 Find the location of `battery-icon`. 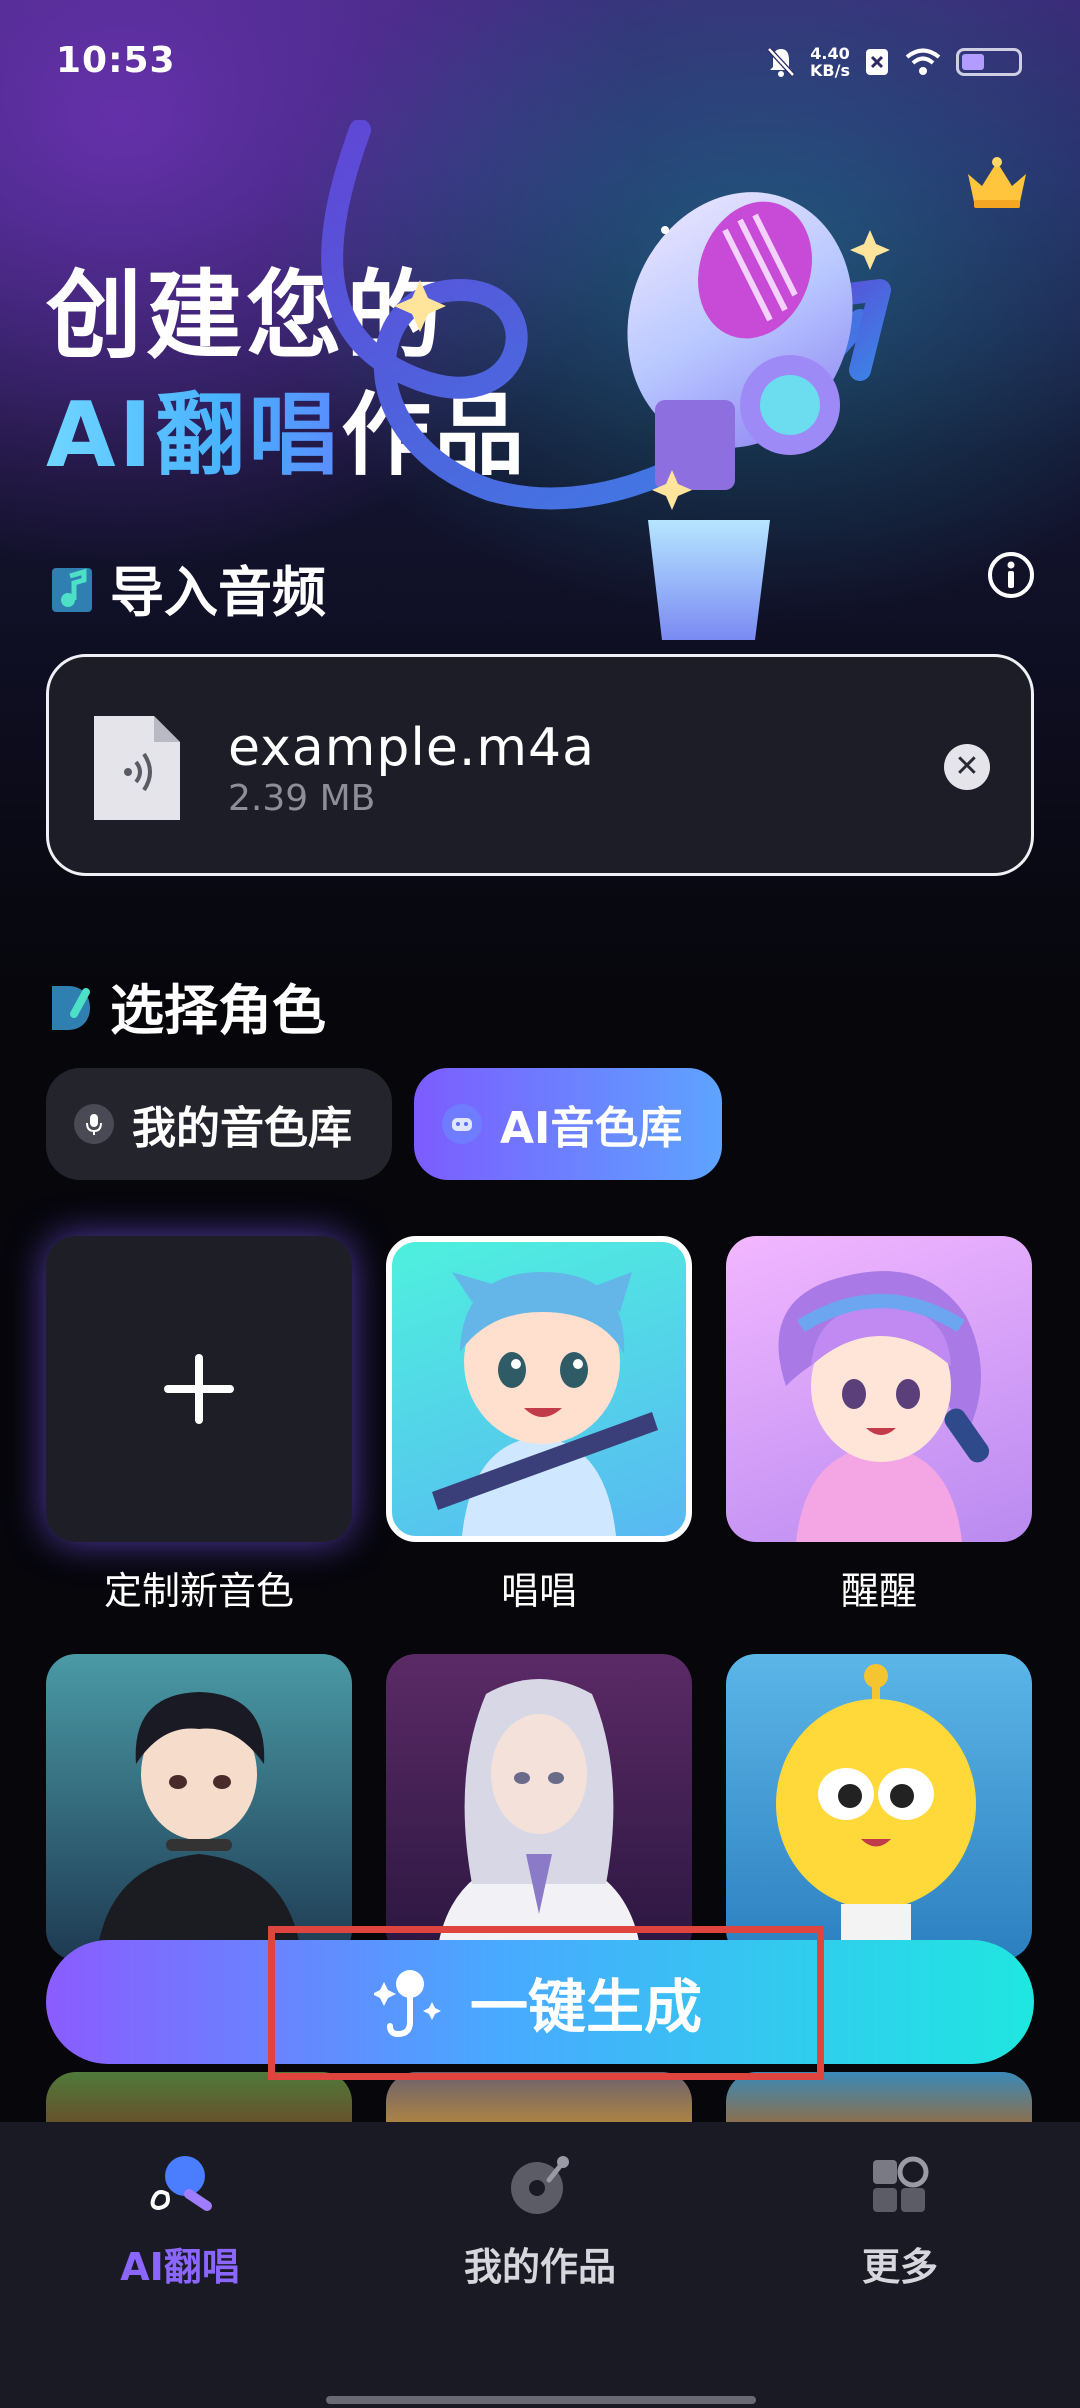

battery-icon is located at coordinates (989, 62).